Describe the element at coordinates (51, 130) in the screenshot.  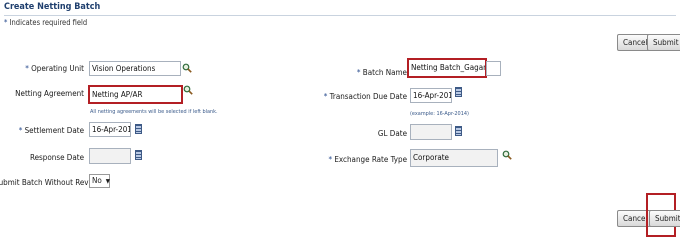
I see `settlement-date-label: * Settlement Date` at that location.